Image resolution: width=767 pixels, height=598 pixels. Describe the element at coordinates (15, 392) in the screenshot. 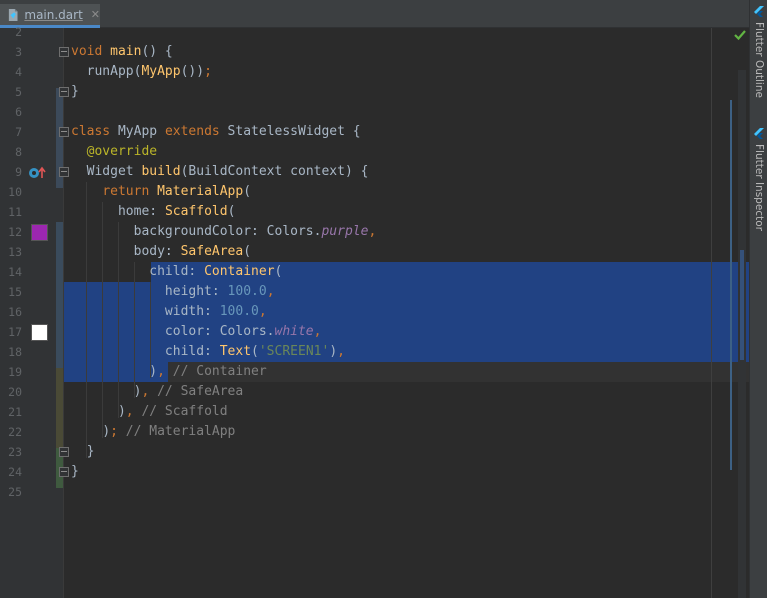

I see `line-number: 20` at that location.